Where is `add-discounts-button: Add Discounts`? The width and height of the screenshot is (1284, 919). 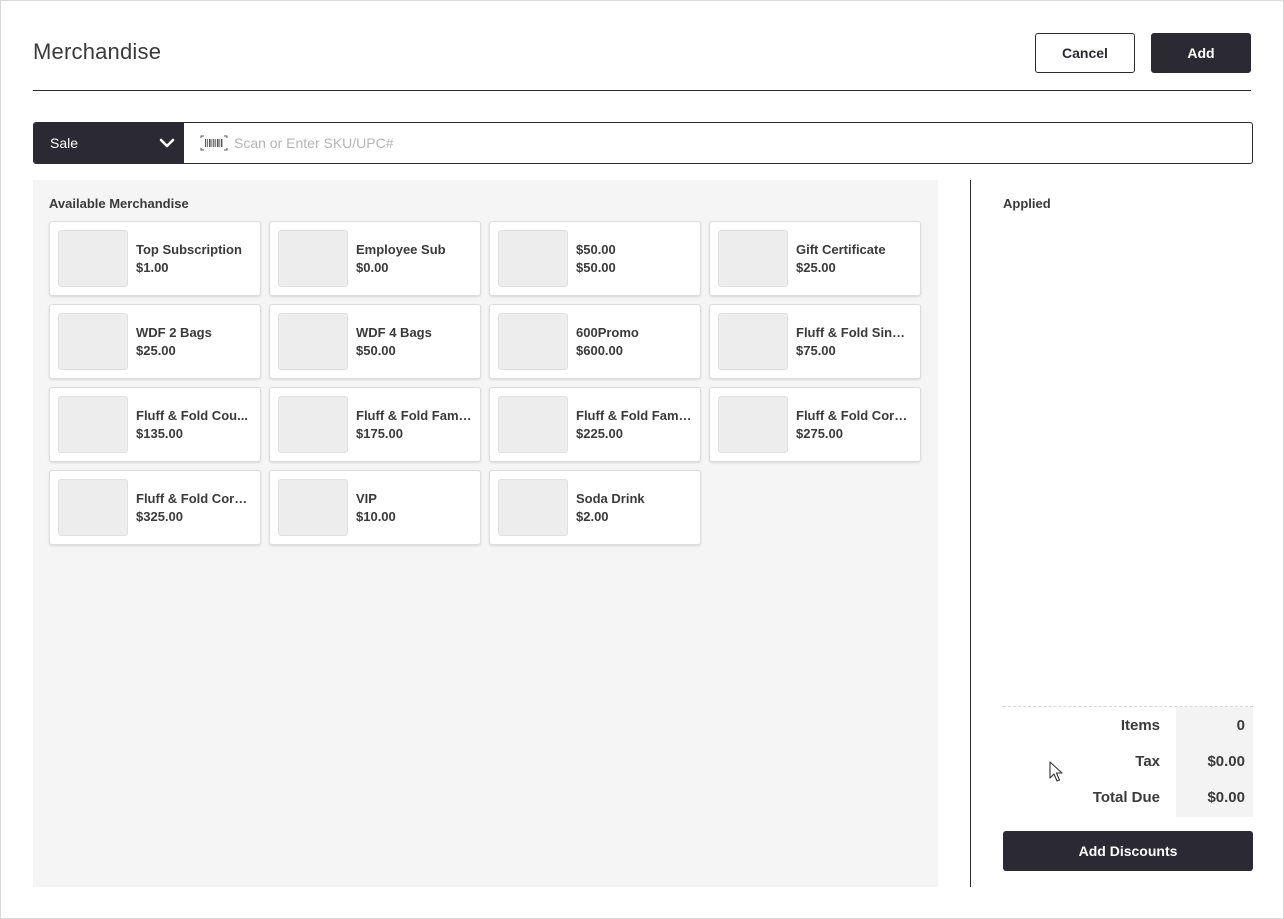 add-discounts-button: Add Discounts is located at coordinates (1128, 851).